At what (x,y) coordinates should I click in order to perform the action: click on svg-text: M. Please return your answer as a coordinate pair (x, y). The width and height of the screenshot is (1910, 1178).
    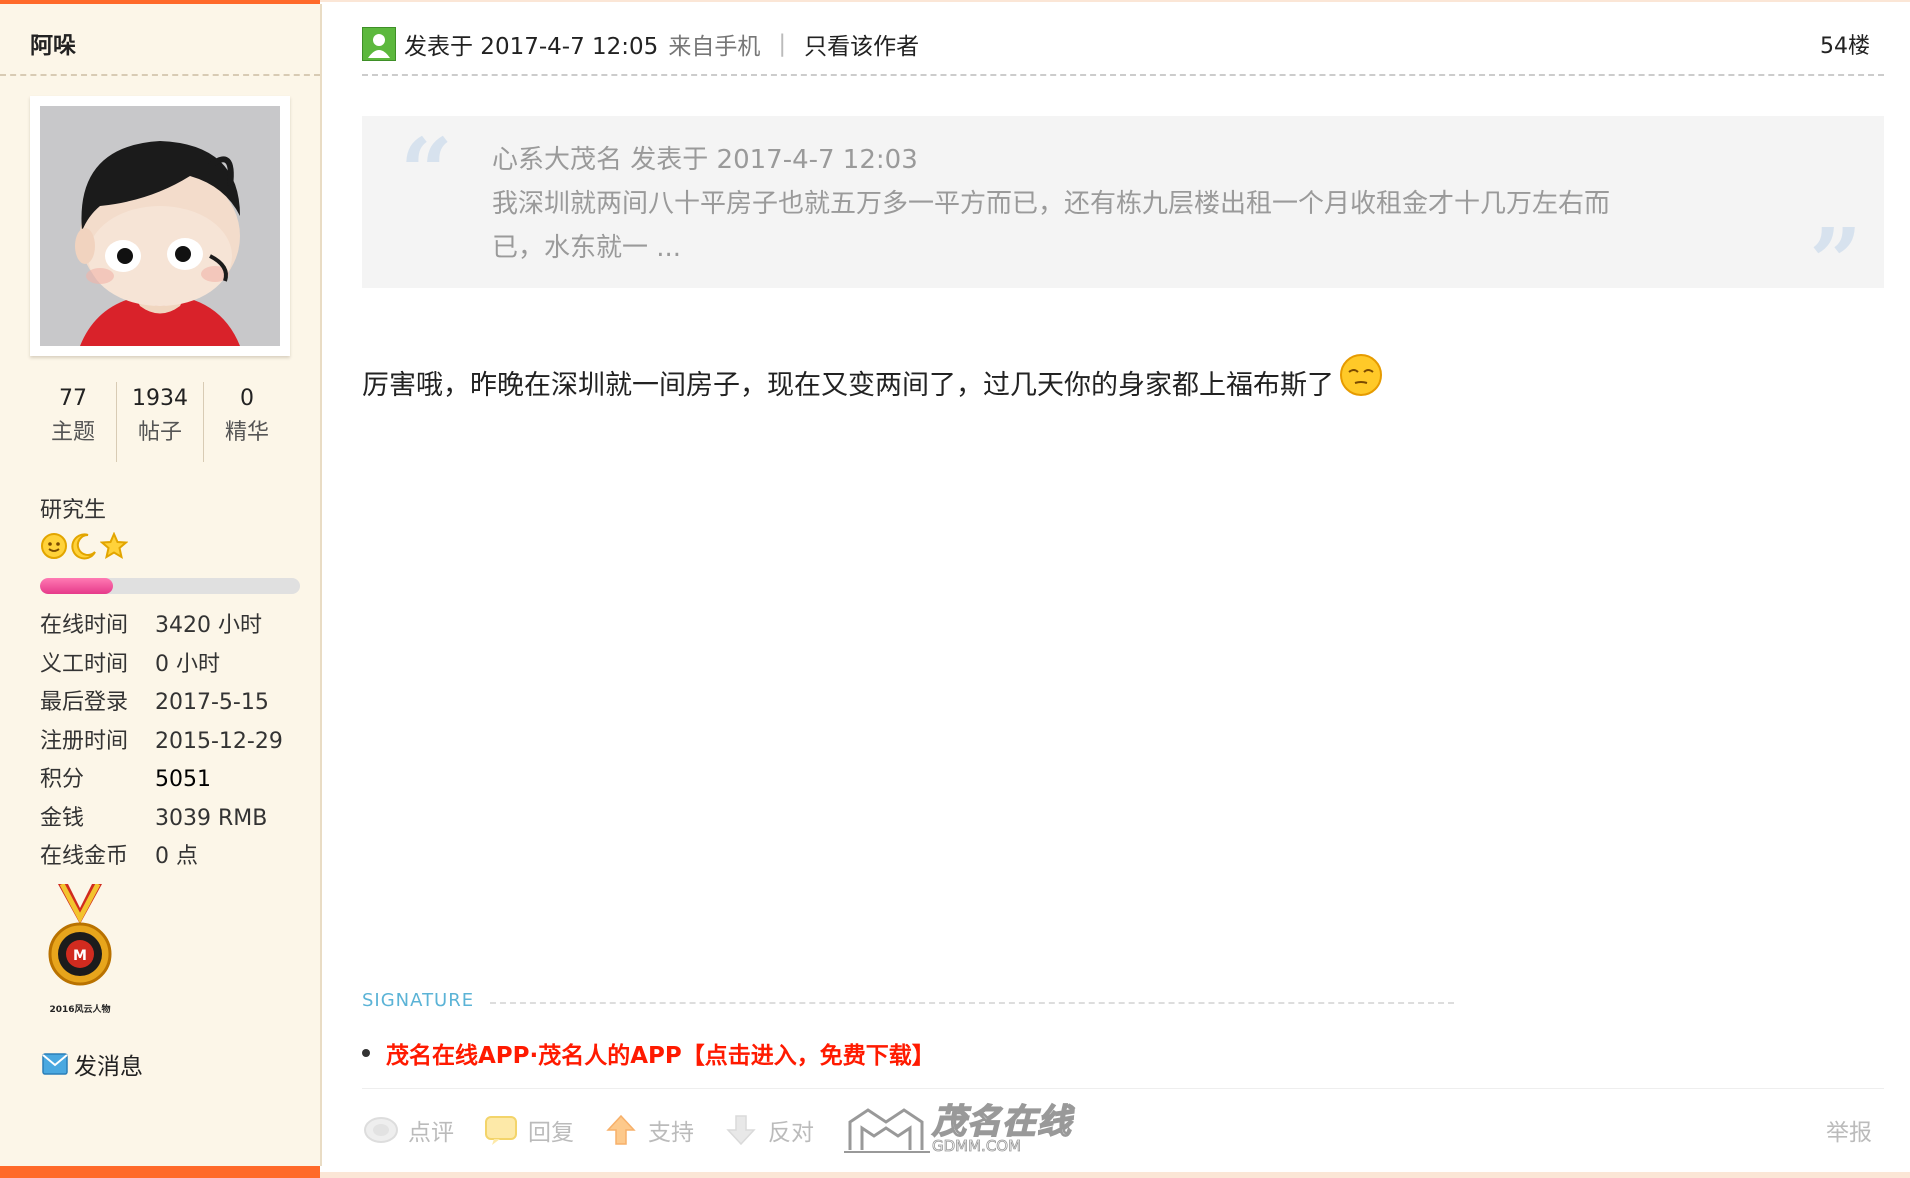
    Looking at the image, I should click on (80, 956).